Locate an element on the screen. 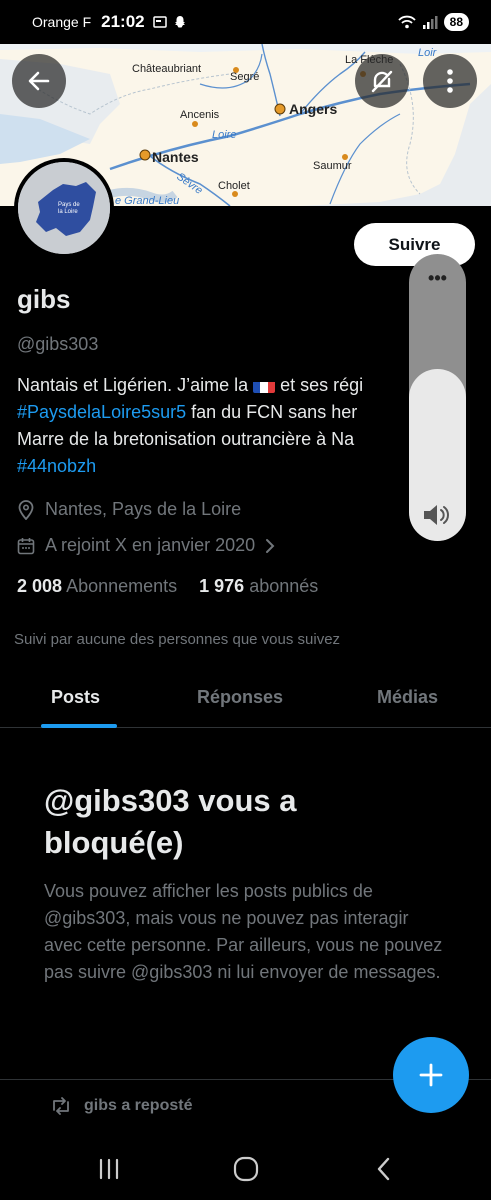  following-count: 2 008 is located at coordinates (40, 586).